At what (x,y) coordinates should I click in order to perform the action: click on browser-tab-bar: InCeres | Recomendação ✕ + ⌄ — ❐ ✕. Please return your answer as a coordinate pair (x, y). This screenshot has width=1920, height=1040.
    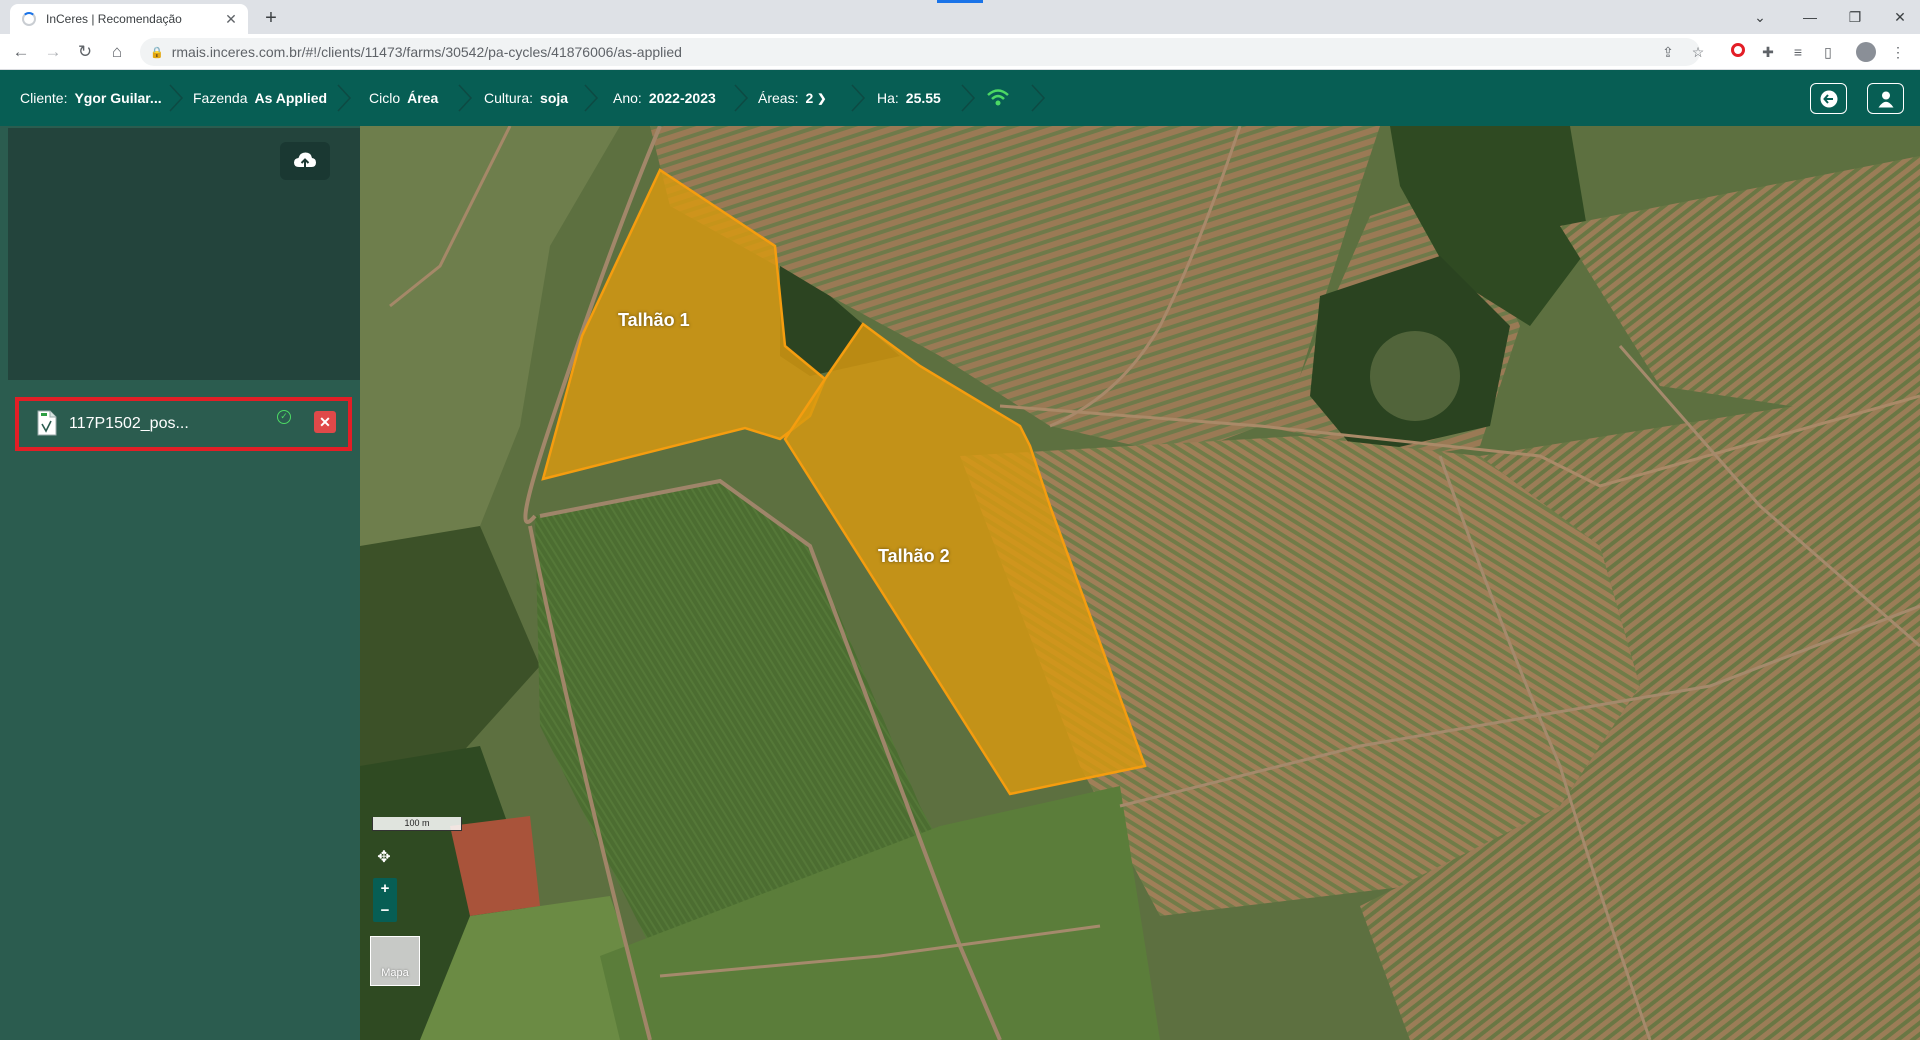
    Looking at the image, I should click on (960, 17).